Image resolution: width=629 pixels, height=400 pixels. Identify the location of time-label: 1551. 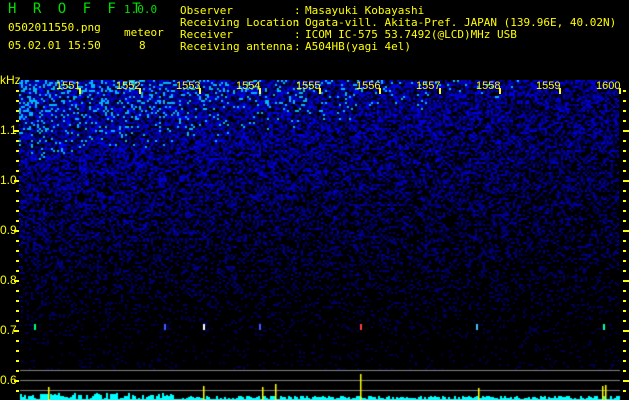
(68, 86).